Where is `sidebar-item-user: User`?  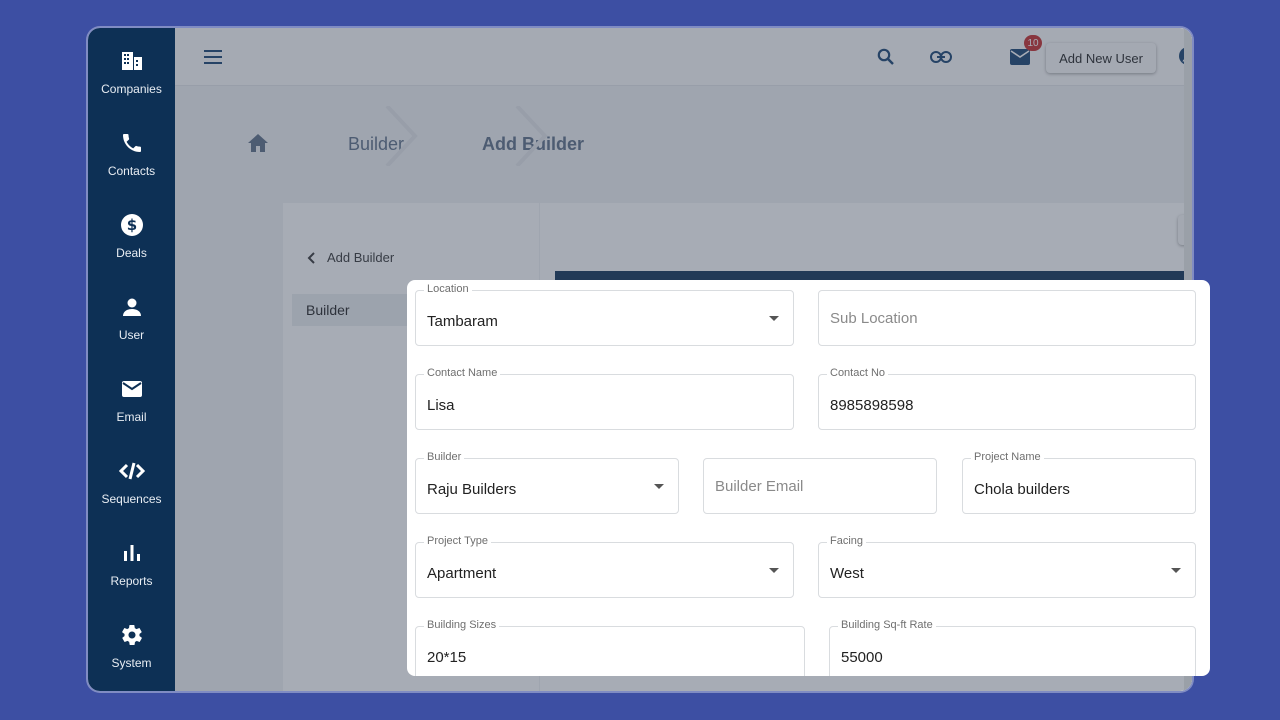 sidebar-item-user: User is located at coordinates (131, 329).